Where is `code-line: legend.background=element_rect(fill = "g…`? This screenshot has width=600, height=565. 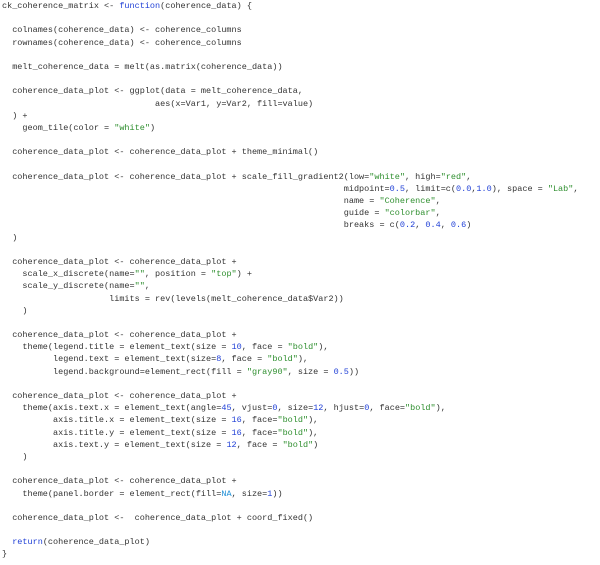 code-line: legend.background=element_rect(fill = "g… is located at coordinates (301, 372).